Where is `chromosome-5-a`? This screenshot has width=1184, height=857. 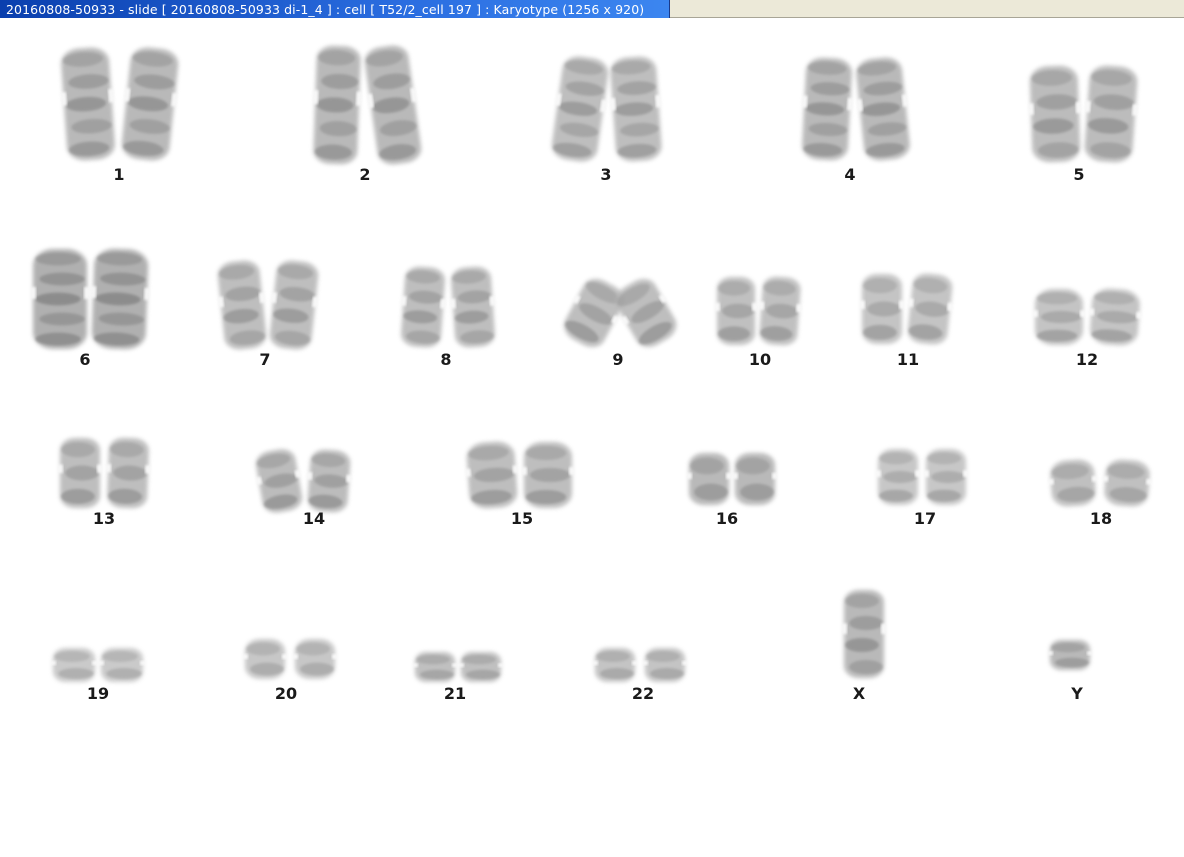
chromosome-5-a is located at coordinates (1054, 114).